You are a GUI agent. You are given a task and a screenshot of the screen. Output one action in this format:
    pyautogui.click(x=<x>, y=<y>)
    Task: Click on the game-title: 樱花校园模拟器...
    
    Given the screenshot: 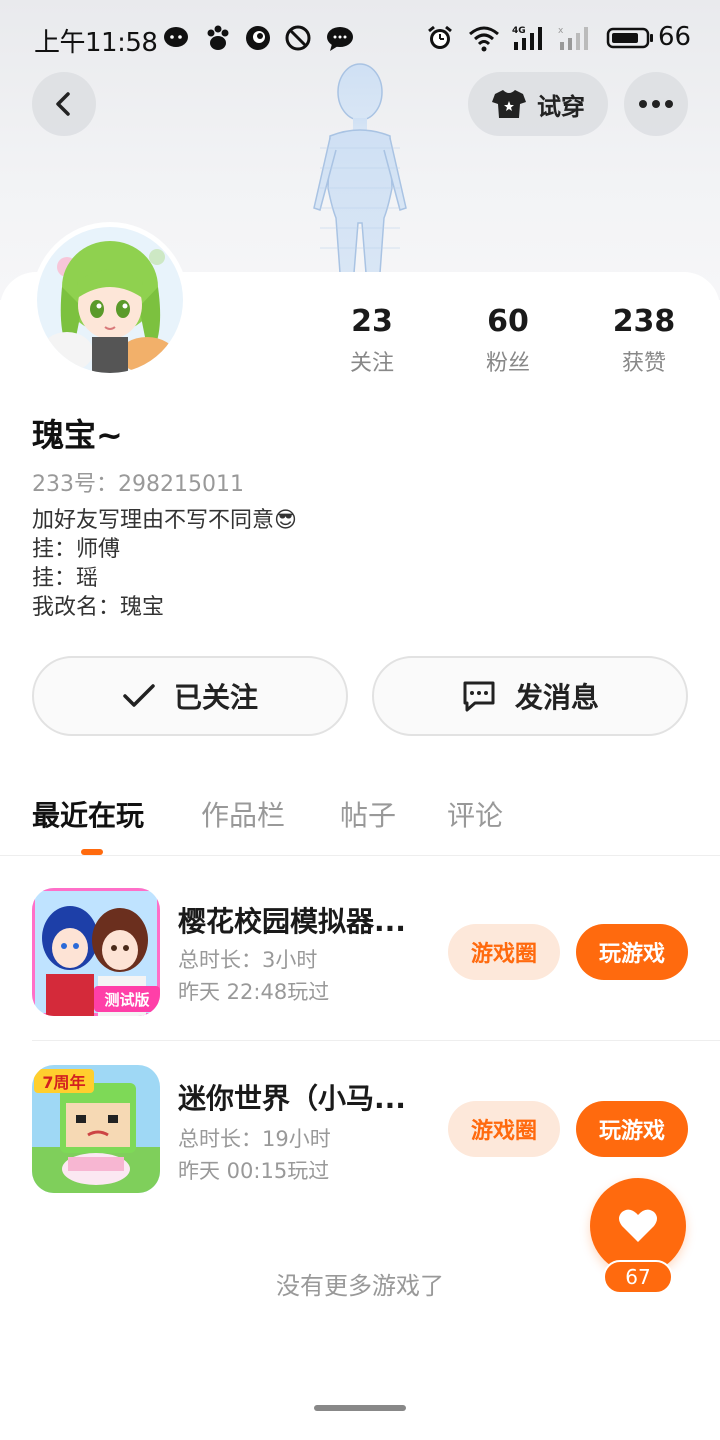 What is the action you would take?
    pyautogui.click(x=292, y=921)
    